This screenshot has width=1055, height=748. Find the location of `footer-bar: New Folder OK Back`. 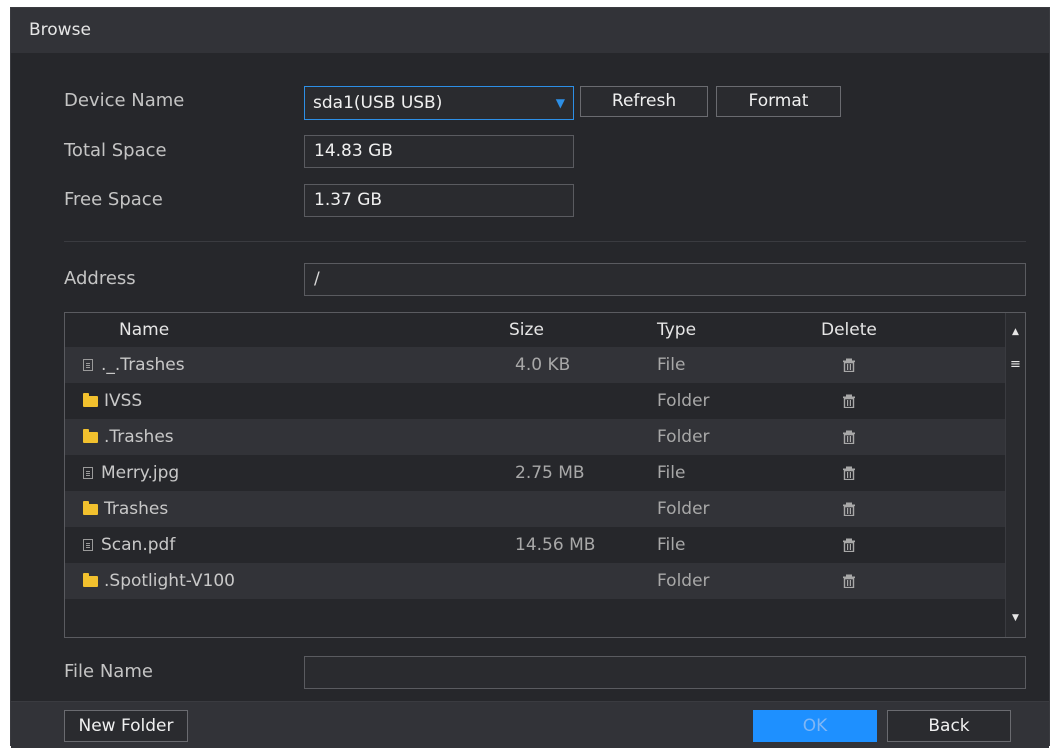

footer-bar: New Folder OK Back is located at coordinates (530, 724).